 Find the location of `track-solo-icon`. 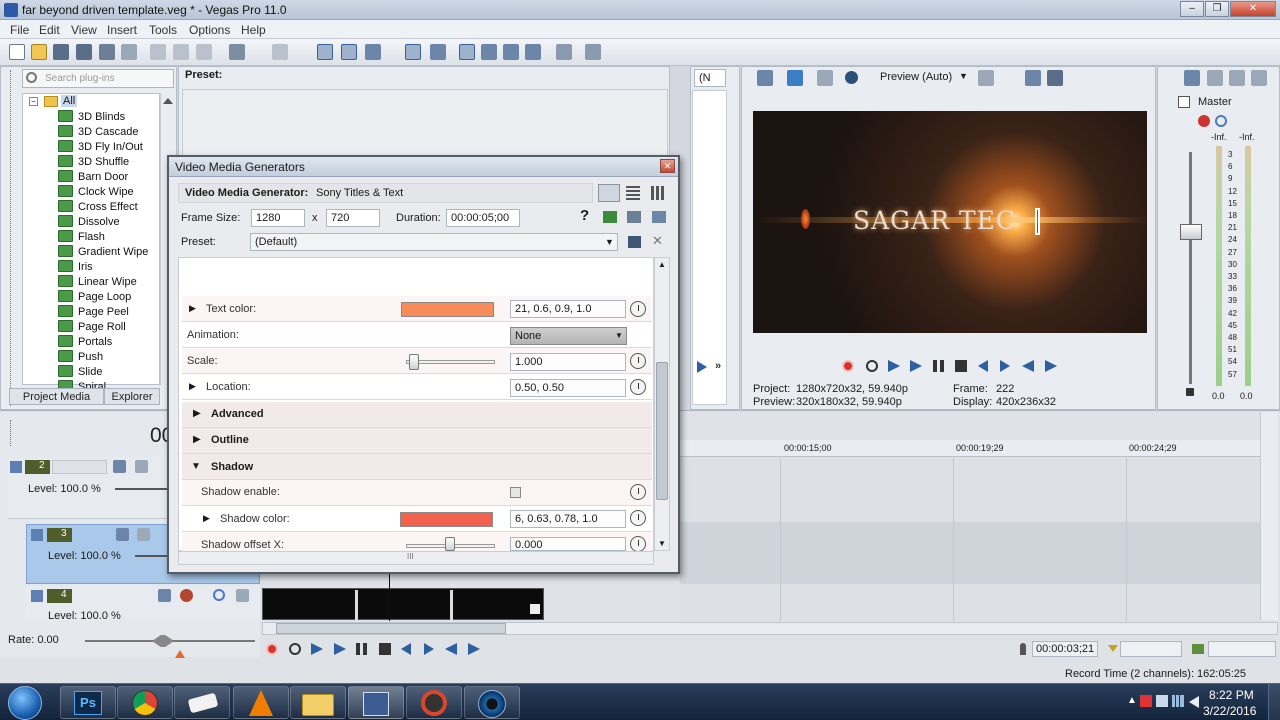

track-solo-icon is located at coordinates (242, 595).